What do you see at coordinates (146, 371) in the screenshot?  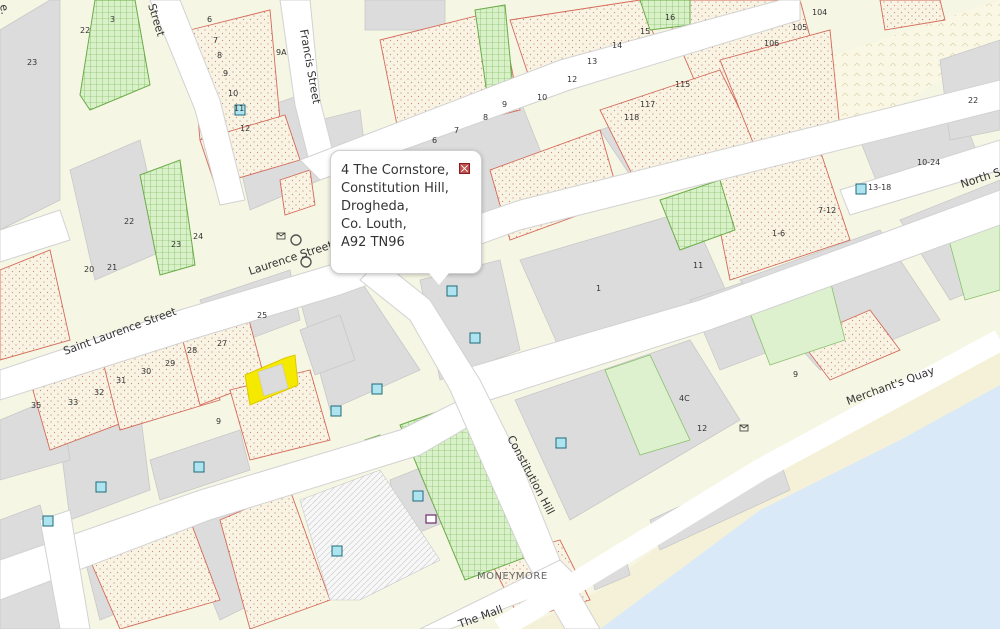 I see `building-number: 30` at bounding box center [146, 371].